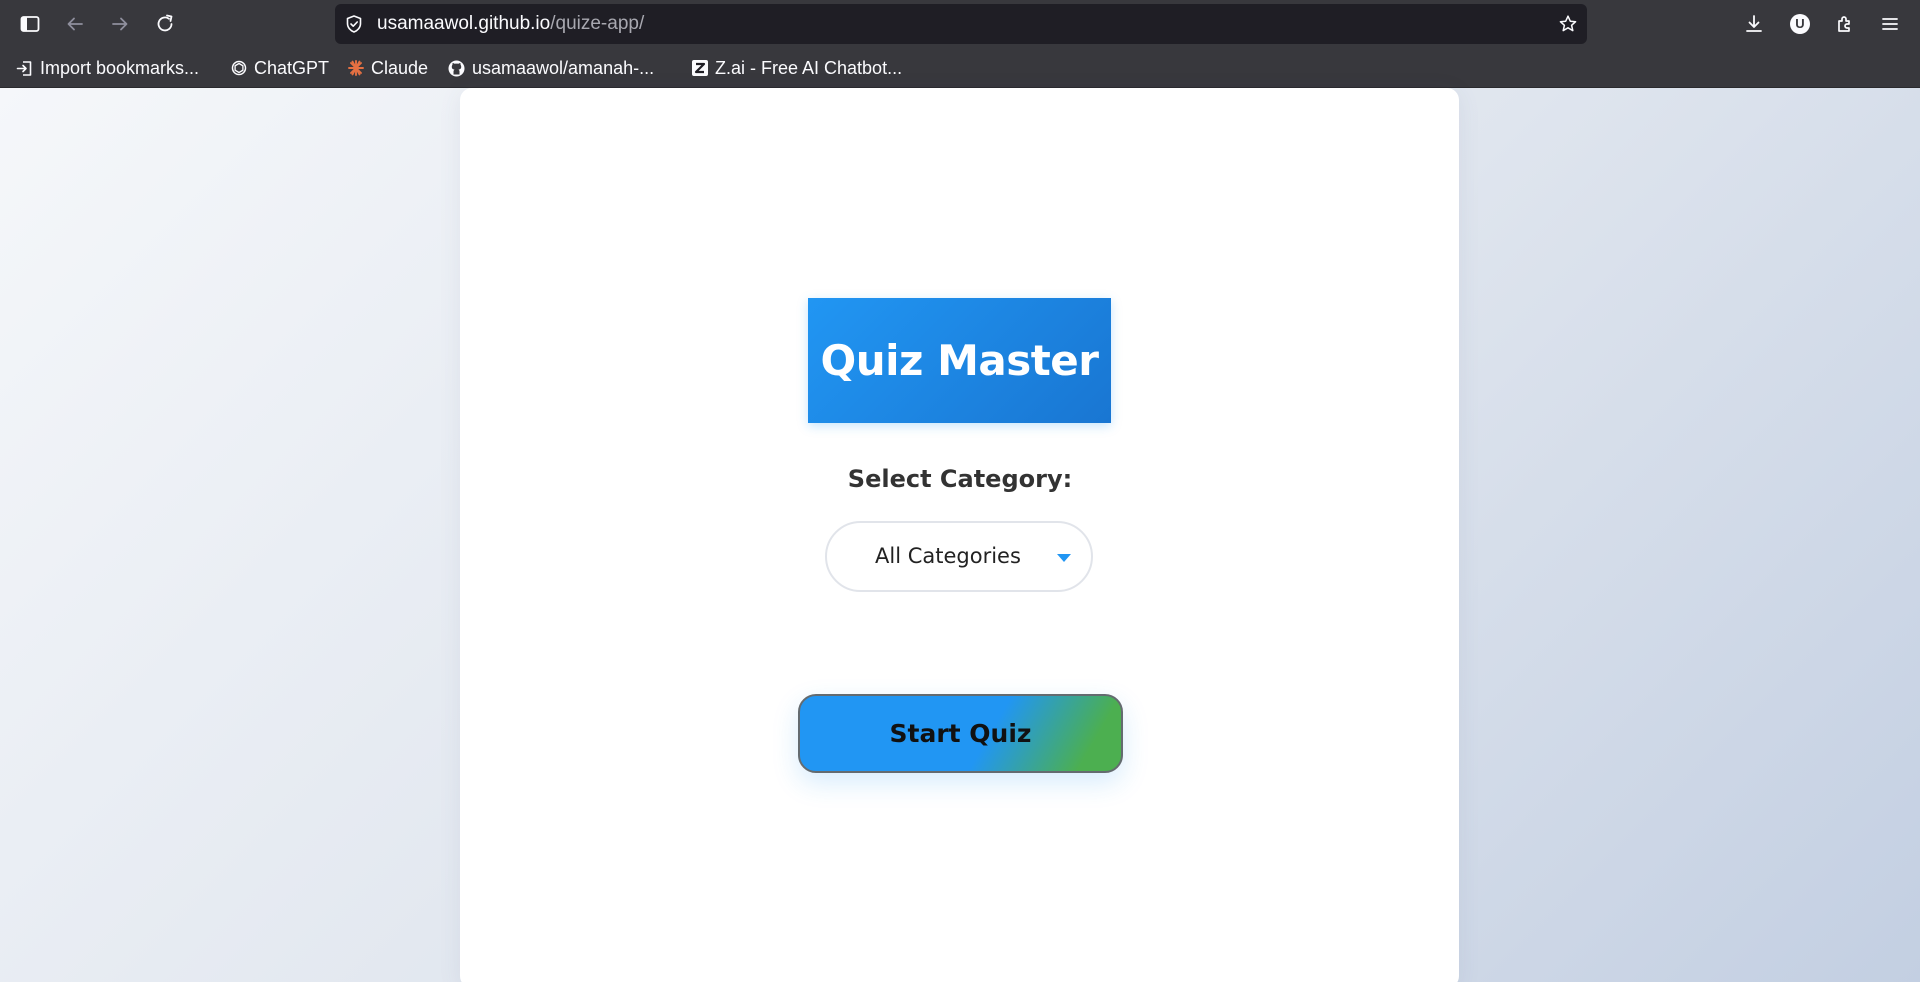 Image resolution: width=1920 pixels, height=982 pixels. What do you see at coordinates (400, 67) in the screenshot?
I see `bookmark-label: Claude` at bounding box center [400, 67].